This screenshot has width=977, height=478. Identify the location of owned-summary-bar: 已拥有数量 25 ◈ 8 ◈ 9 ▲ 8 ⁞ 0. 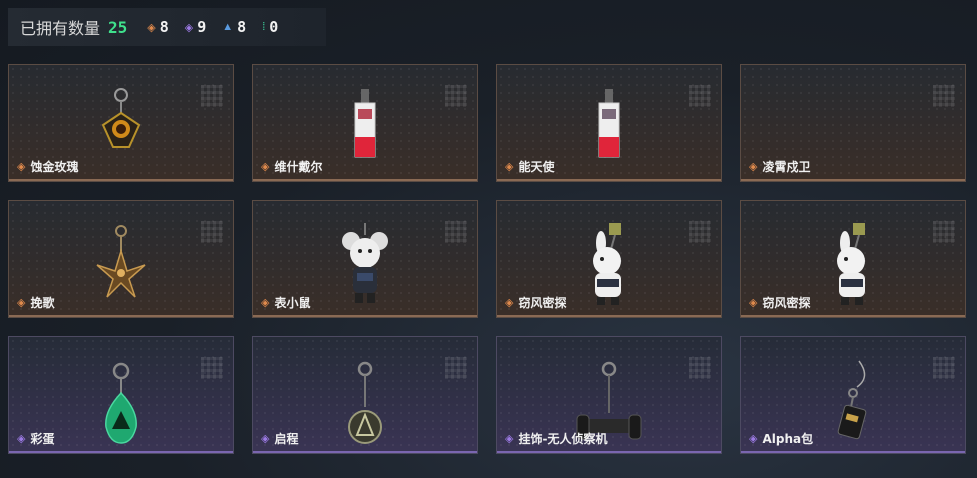
(167, 27).